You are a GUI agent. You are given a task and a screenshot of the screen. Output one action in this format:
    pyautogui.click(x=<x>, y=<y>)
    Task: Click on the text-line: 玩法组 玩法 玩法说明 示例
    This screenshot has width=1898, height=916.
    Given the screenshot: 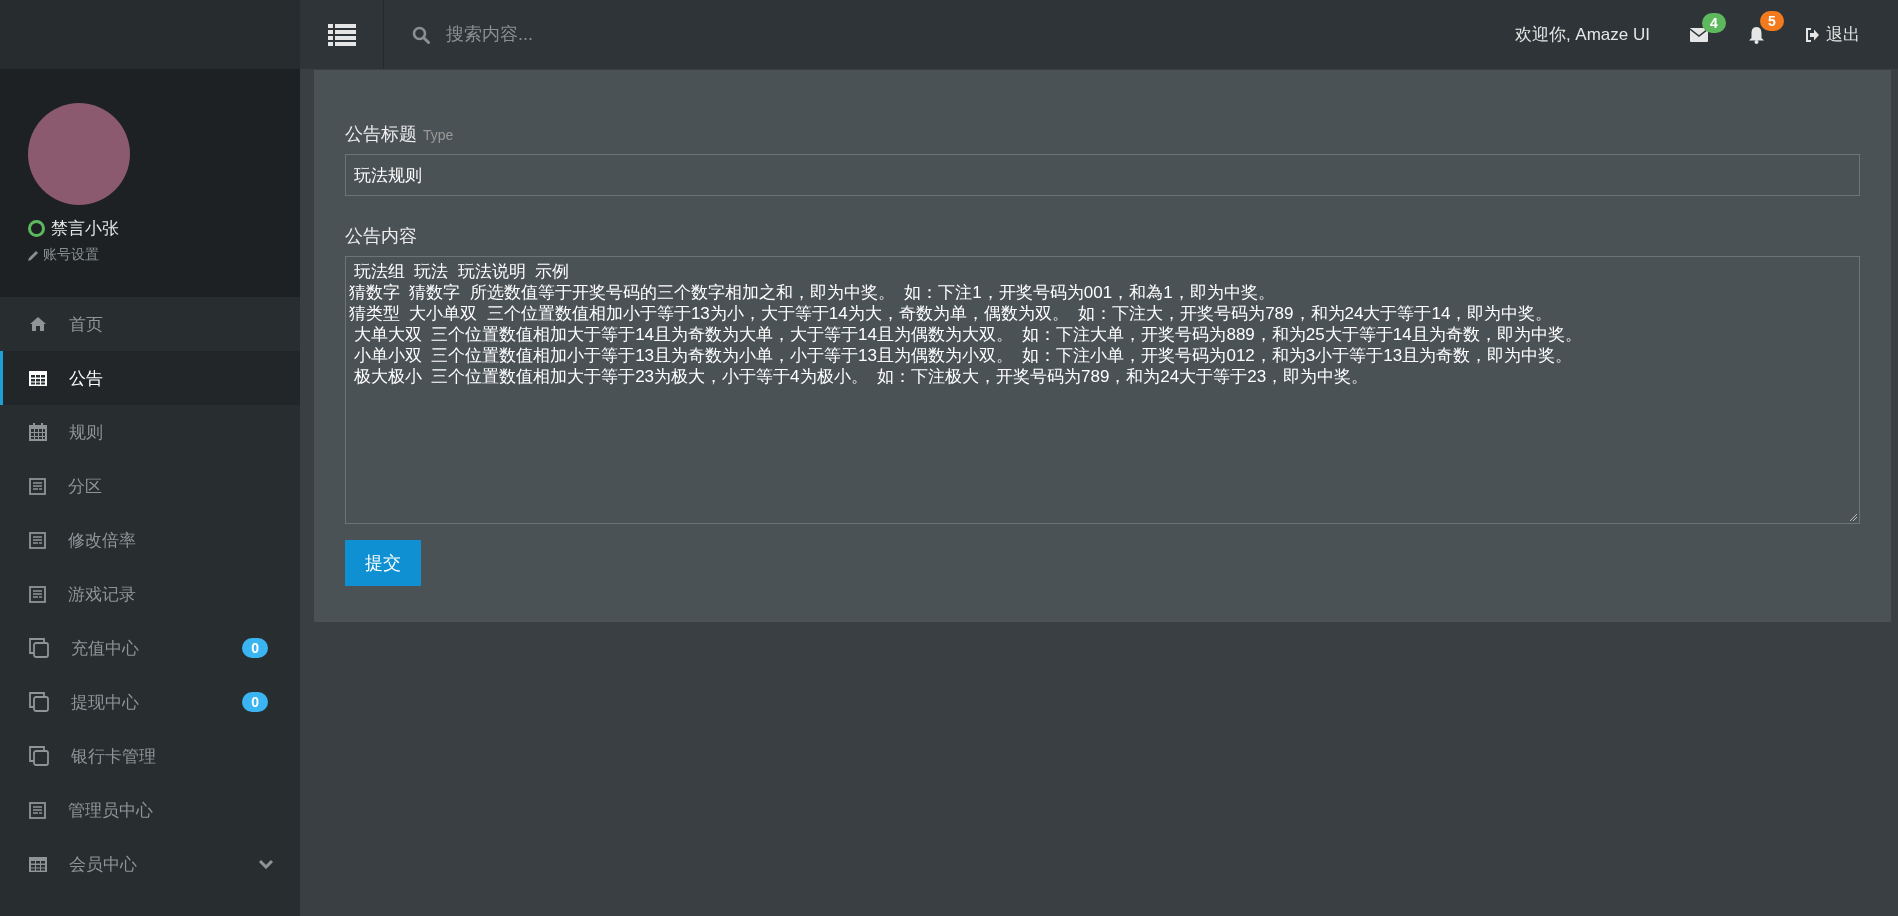 What is the action you would take?
    pyautogui.click(x=461, y=271)
    